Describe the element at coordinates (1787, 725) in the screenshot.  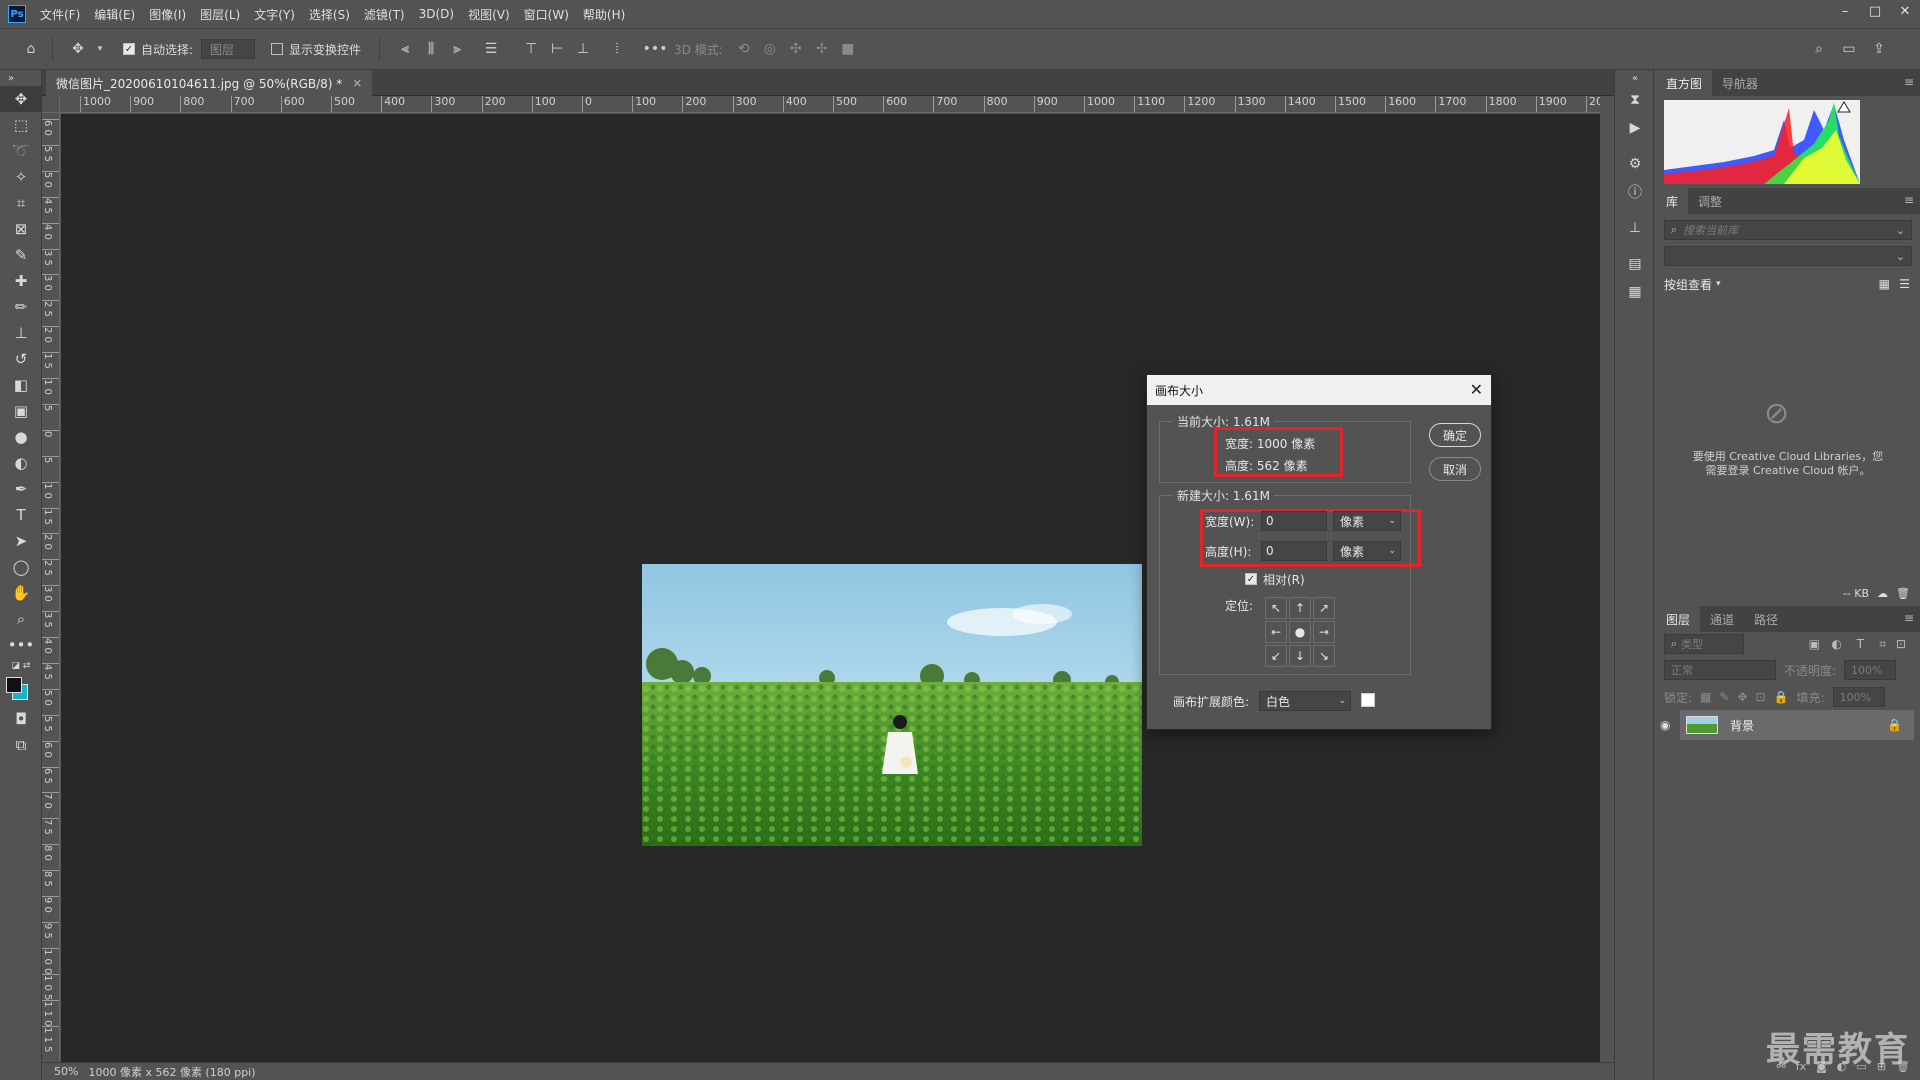
I see `layer-row: ◉ 背景 🔒` at that location.